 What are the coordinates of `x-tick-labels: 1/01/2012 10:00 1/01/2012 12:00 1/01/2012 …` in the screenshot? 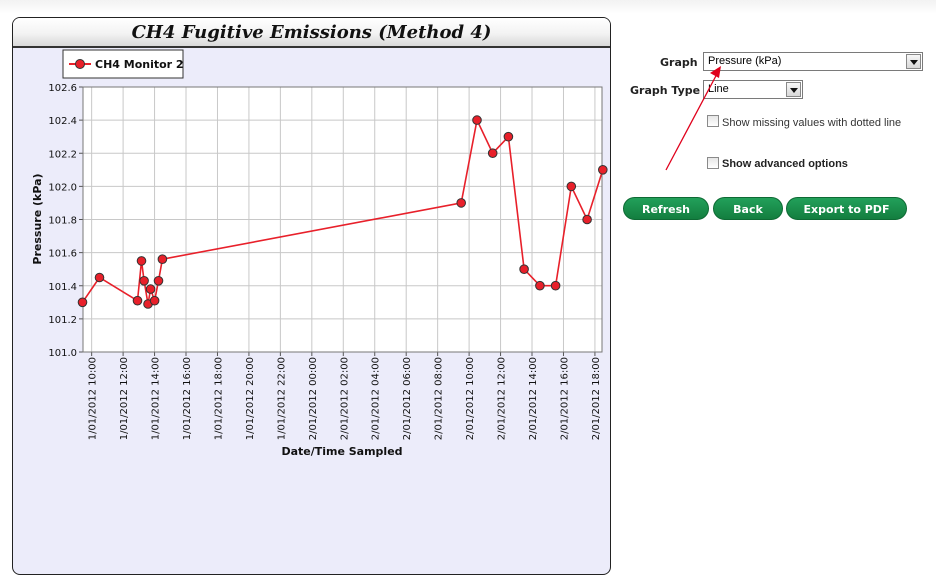 It's located at (345, 398).